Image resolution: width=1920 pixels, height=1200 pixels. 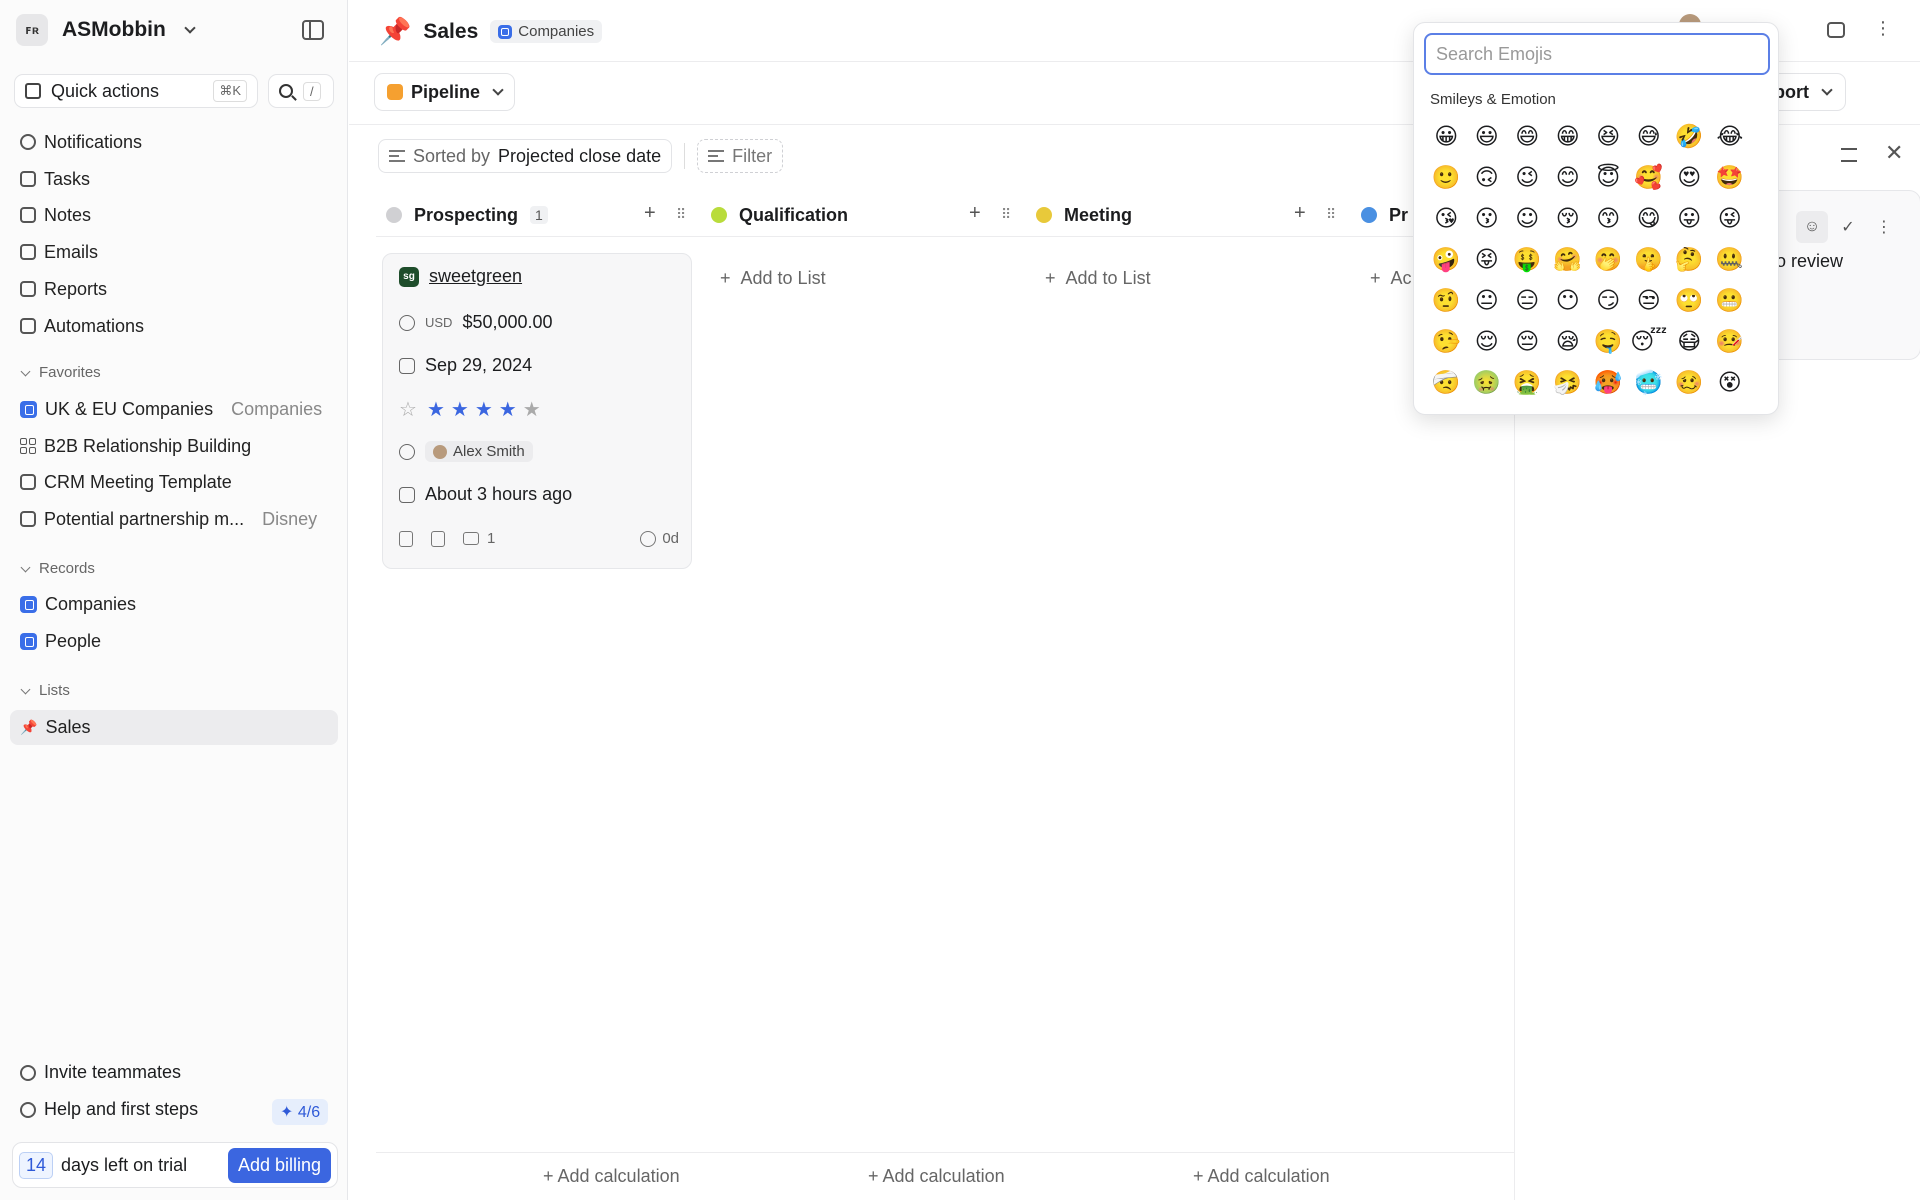 I want to click on add-calculation-meeting: + Add calculation, so click(x=1261, y=1176).